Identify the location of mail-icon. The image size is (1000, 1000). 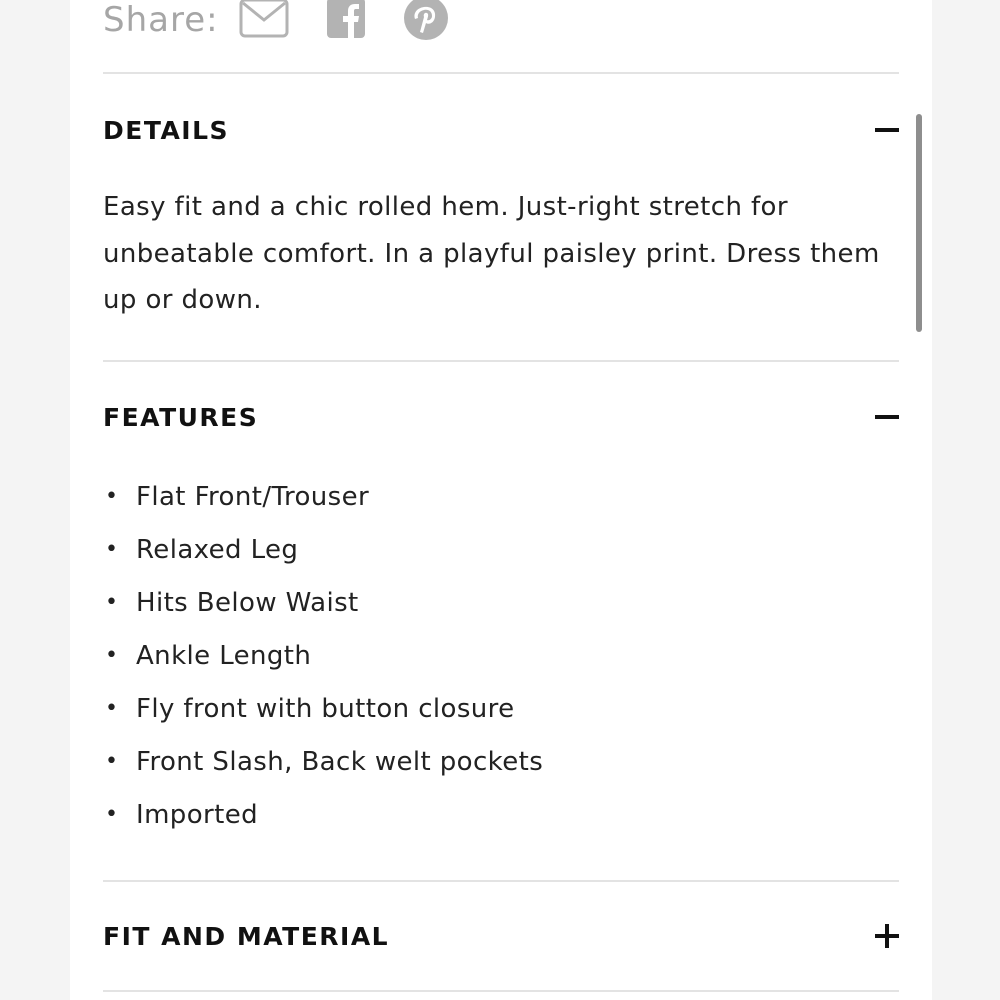
(264, 21).